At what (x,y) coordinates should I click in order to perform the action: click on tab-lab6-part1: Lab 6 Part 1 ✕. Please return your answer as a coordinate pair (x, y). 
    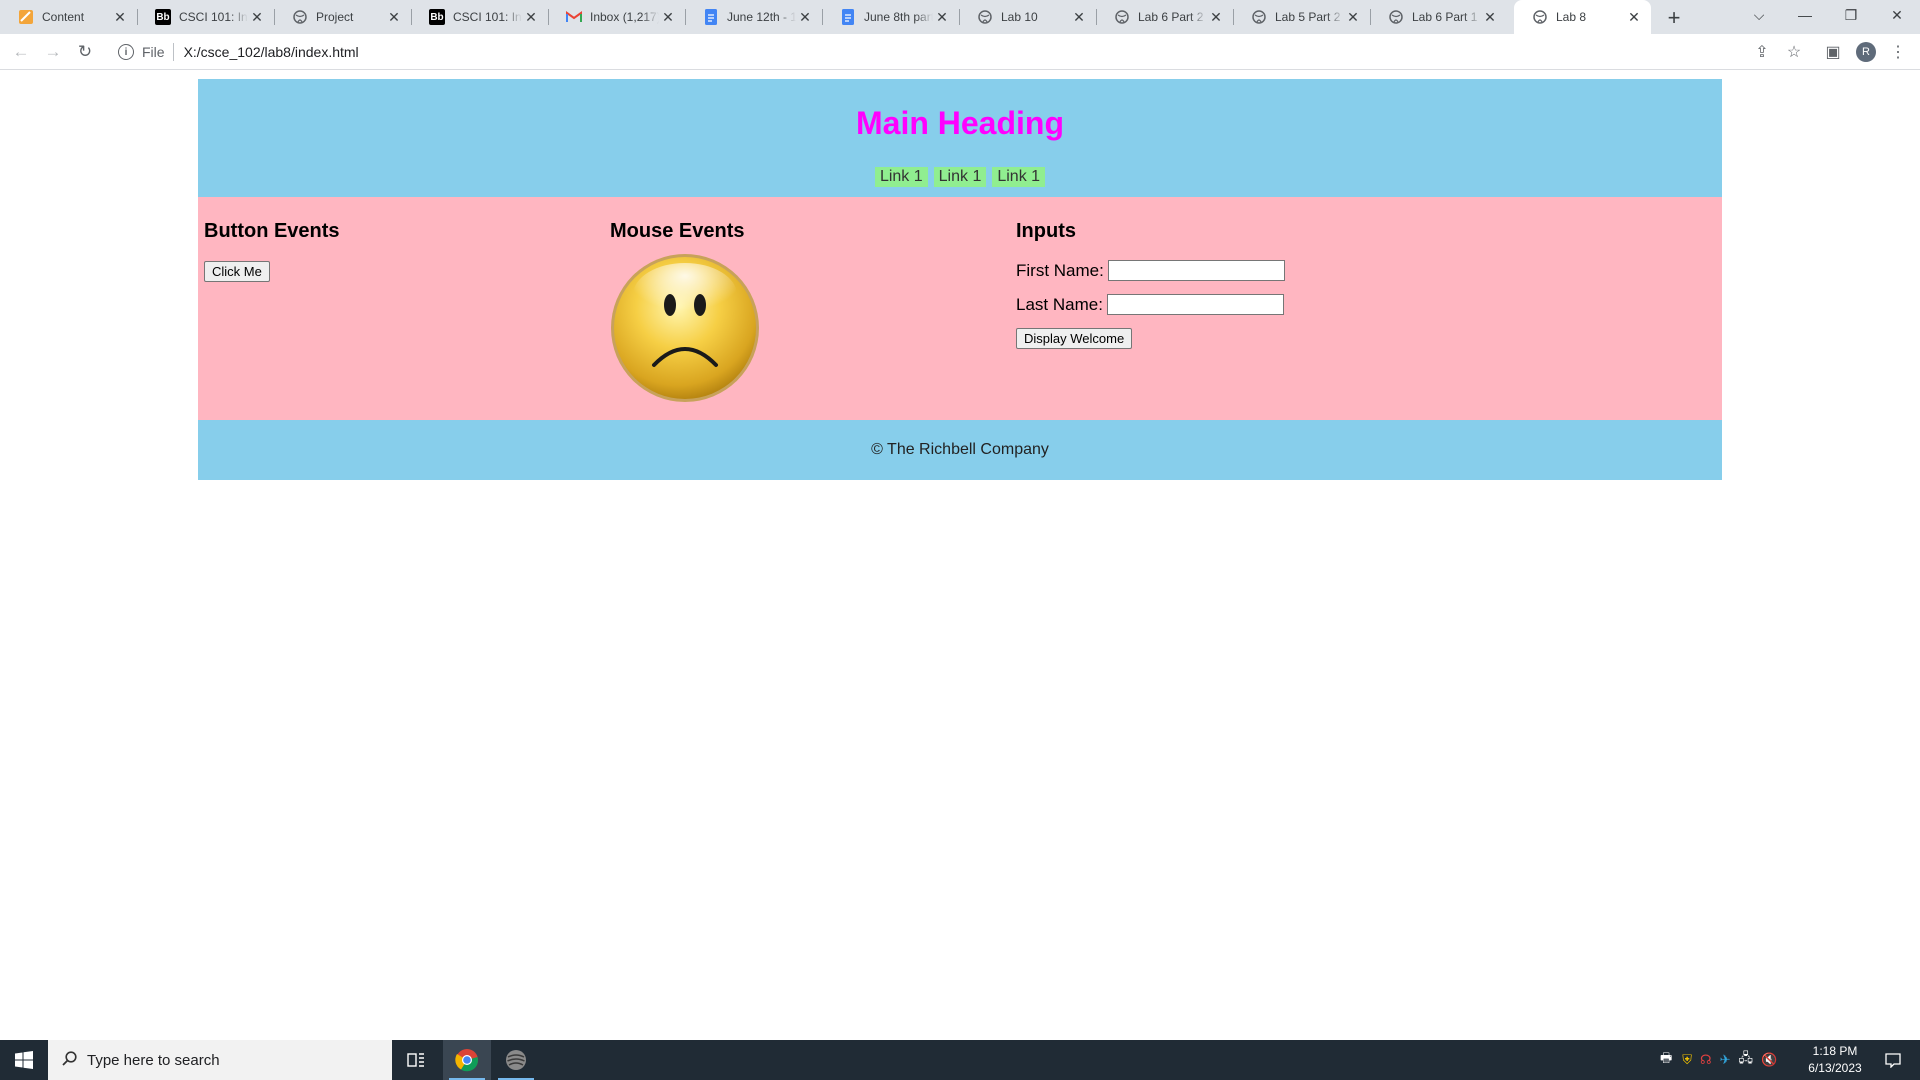
    Looking at the image, I should click on (1438, 17).